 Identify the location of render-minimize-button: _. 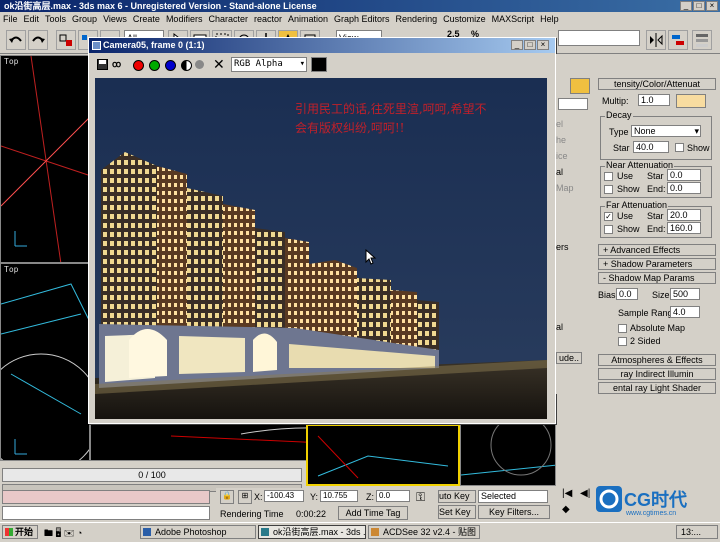
(517, 45).